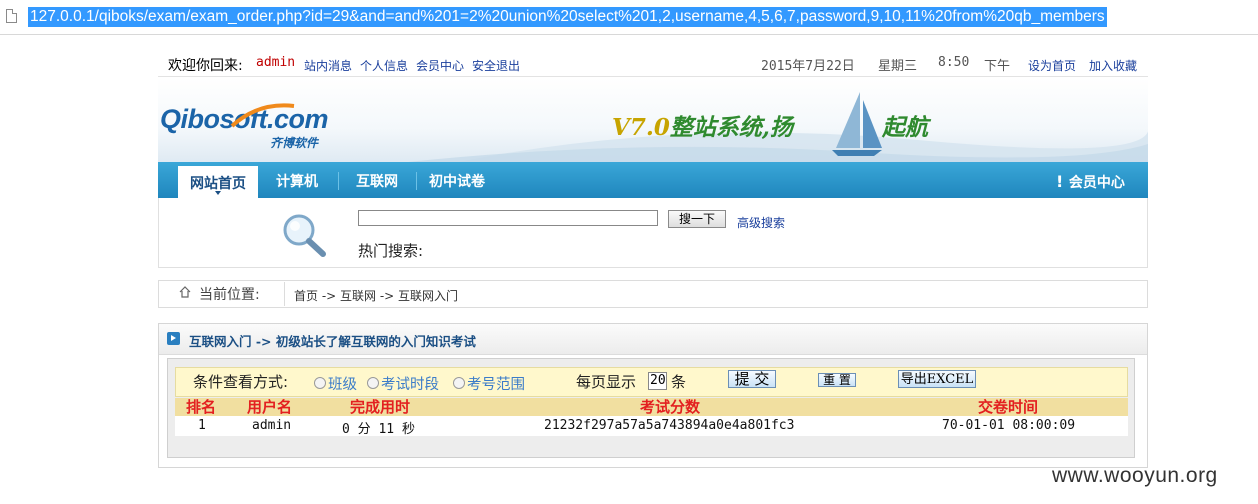 The height and width of the screenshot is (504, 1258). I want to click on col-username: 用户名, so click(270, 407).